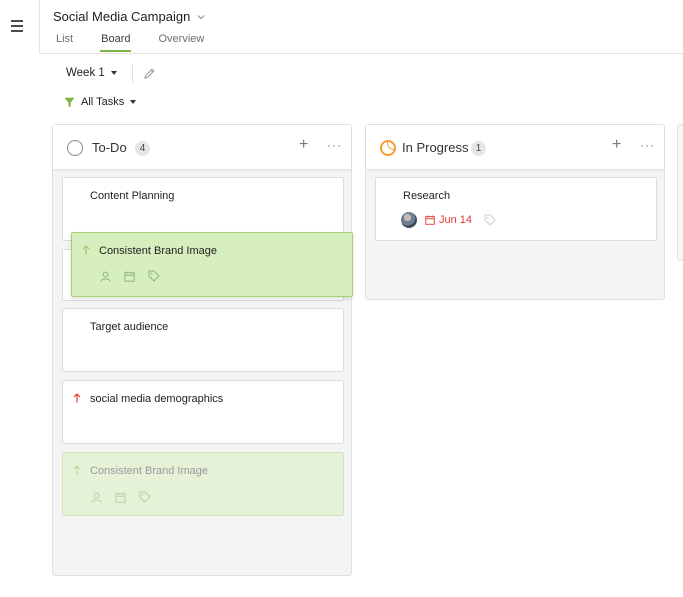 This screenshot has width=683, height=597. What do you see at coordinates (75, 148) in the screenshot?
I see `circle-outline-icon` at bounding box center [75, 148].